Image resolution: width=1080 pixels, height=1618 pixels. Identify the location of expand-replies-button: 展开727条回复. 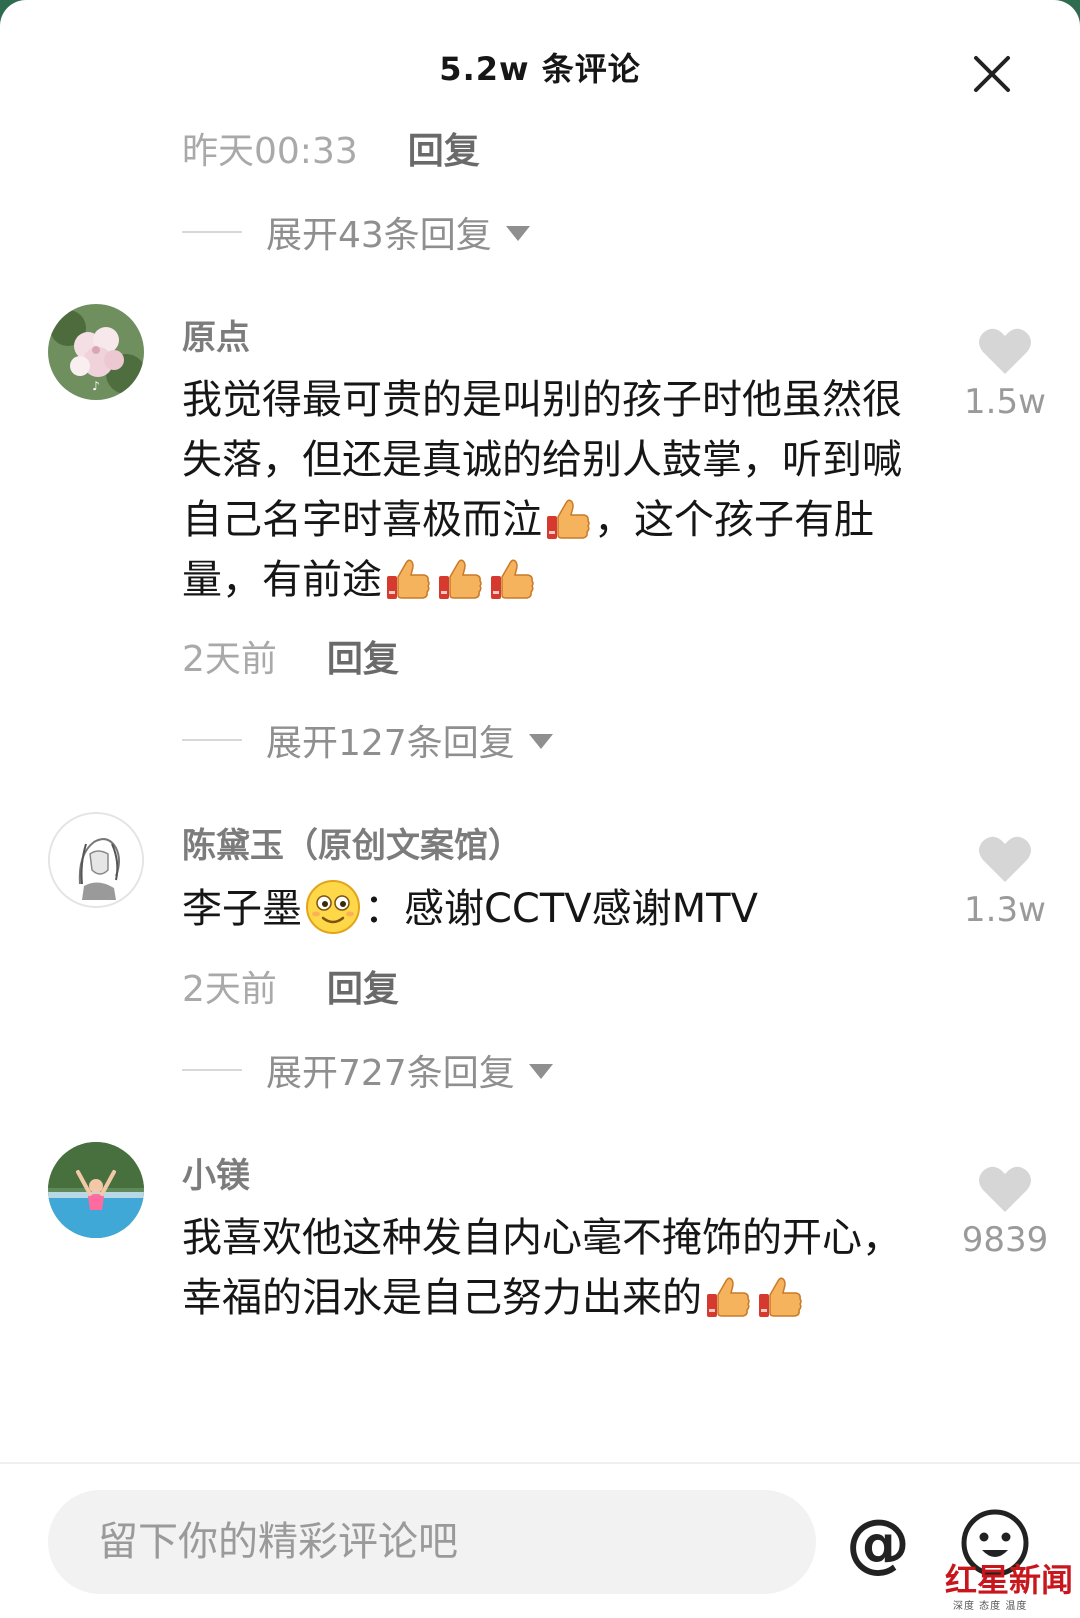
(367, 1070).